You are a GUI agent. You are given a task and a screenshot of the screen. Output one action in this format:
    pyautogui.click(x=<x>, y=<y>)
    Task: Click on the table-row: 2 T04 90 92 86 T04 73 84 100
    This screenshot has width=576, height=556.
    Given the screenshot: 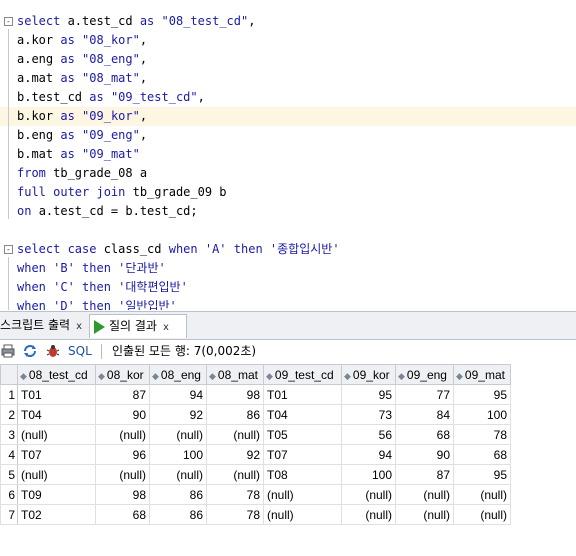 What is the action you would take?
    pyautogui.click(x=255, y=414)
    